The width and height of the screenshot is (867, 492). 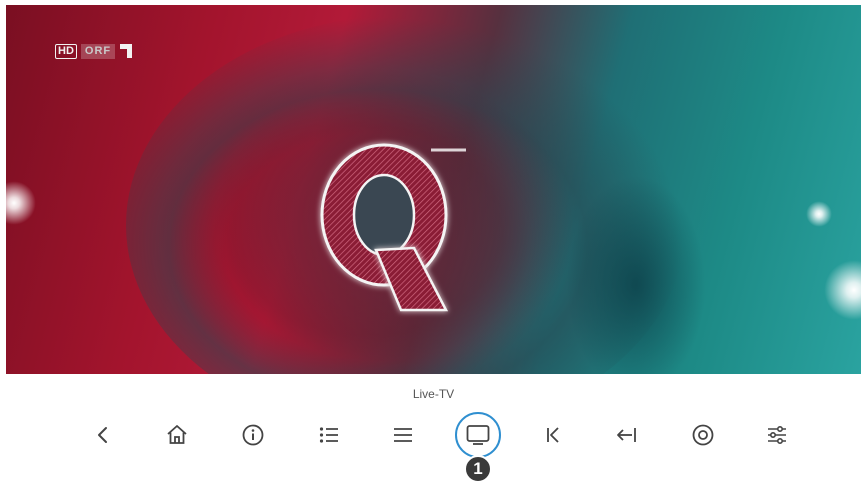 I want to click on live-tv-button, so click(x=478, y=435).